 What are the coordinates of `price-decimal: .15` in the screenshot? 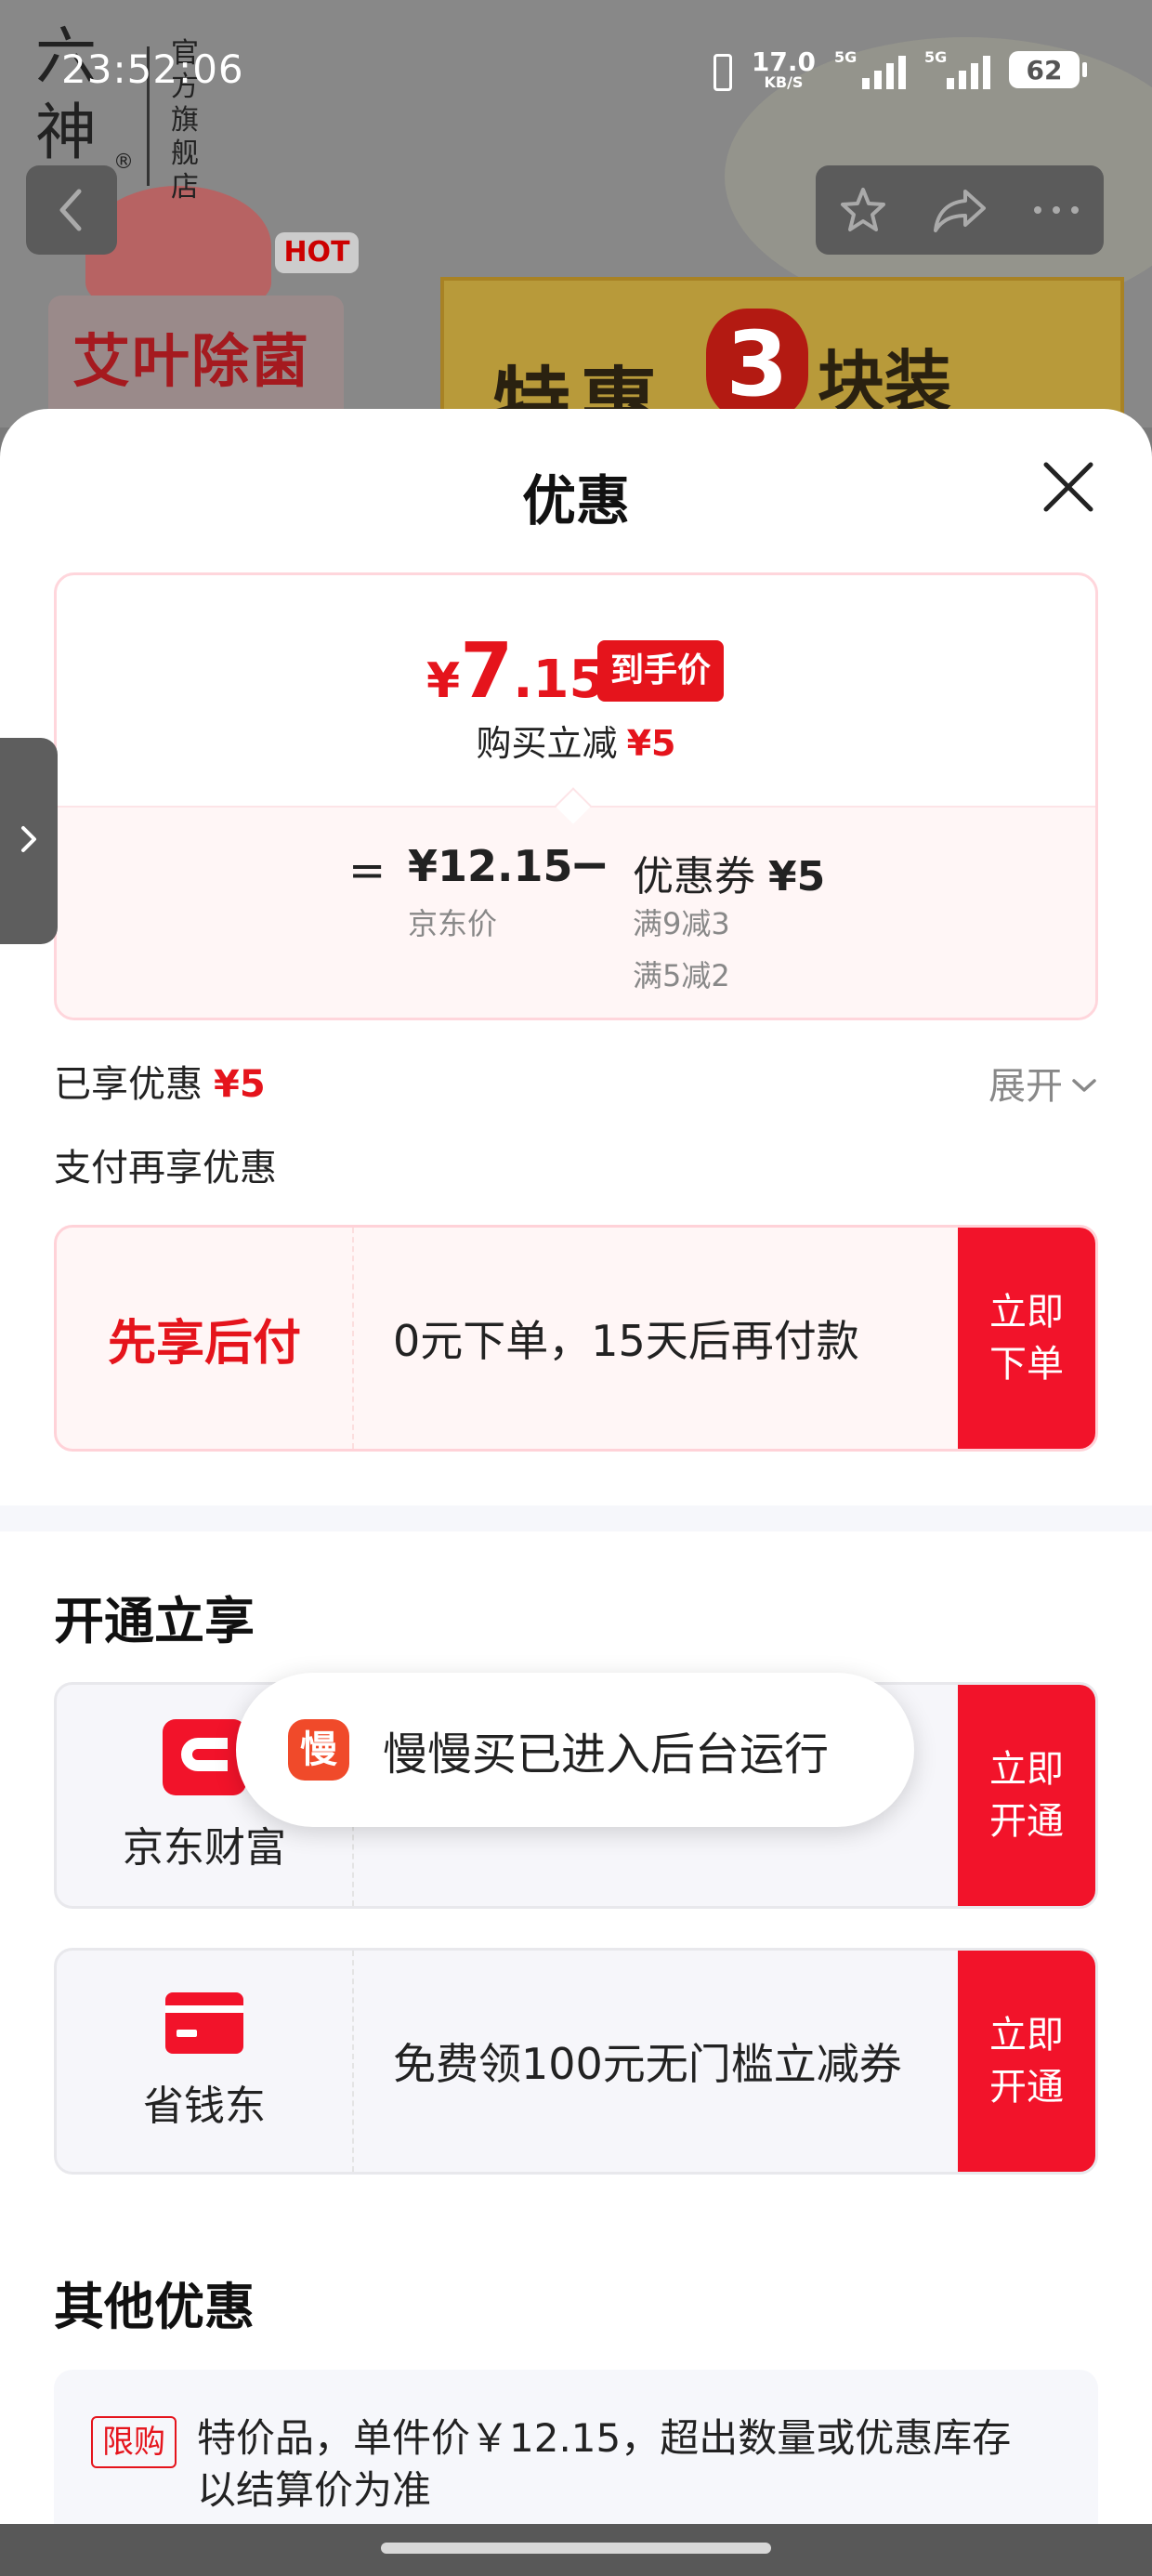 It's located at (559, 680).